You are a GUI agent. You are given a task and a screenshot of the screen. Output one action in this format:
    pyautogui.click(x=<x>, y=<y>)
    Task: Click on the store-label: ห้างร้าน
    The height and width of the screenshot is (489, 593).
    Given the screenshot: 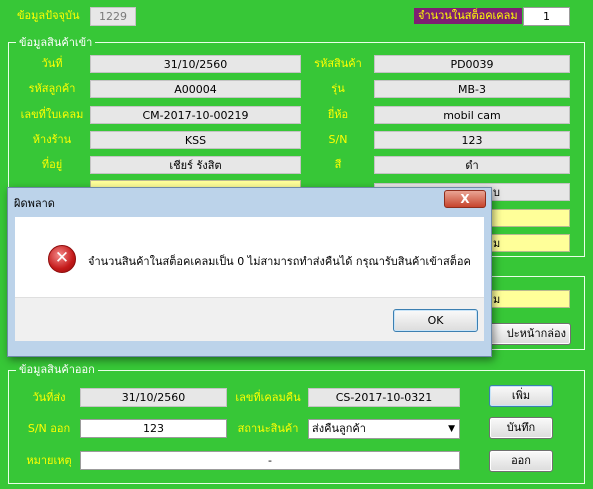 What is the action you would take?
    pyautogui.click(x=52, y=139)
    